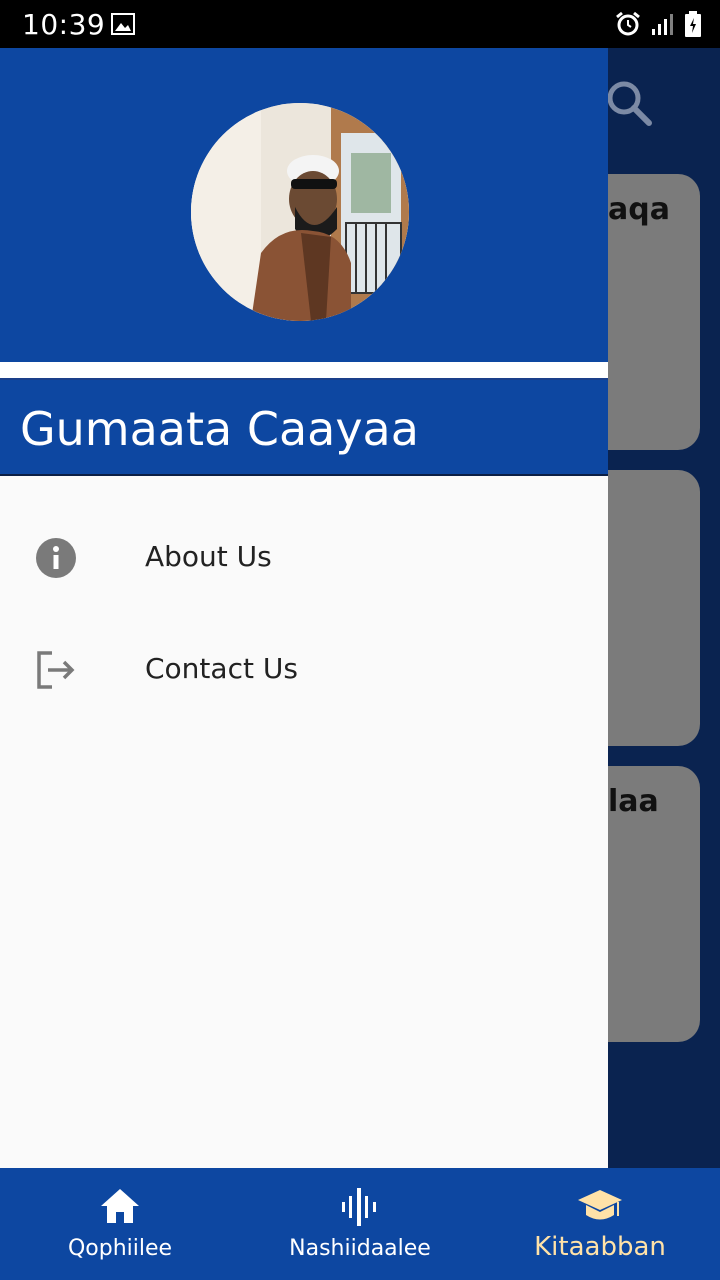 This screenshot has width=720, height=1280. What do you see at coordinates (300, 212) in the screenshot?
I see `profile-avatar` at bounding box center [300, 212].